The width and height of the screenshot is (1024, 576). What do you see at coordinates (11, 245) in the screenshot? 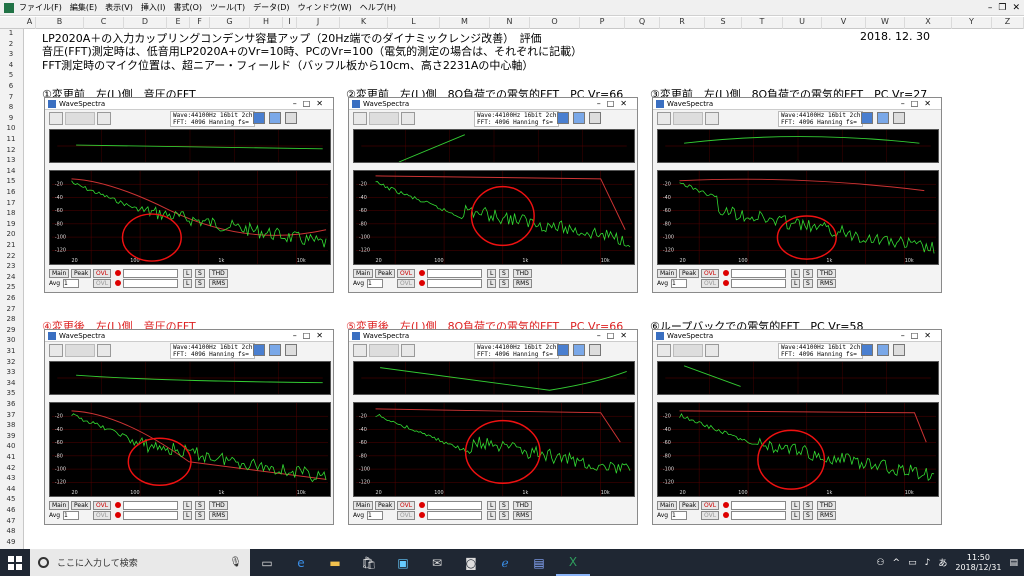
I see `row-header: 21` at bounding box center [11, 245].